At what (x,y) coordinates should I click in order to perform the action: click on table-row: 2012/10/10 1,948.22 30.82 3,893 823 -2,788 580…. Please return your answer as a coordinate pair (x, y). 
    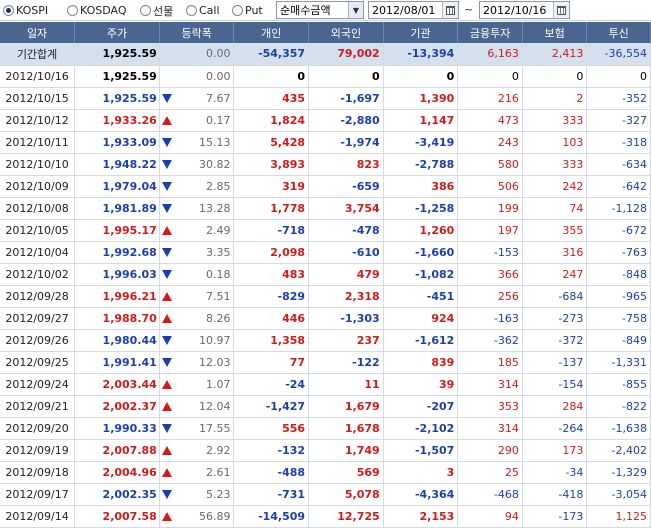
    Looking at the image, I should click on (325, 164).